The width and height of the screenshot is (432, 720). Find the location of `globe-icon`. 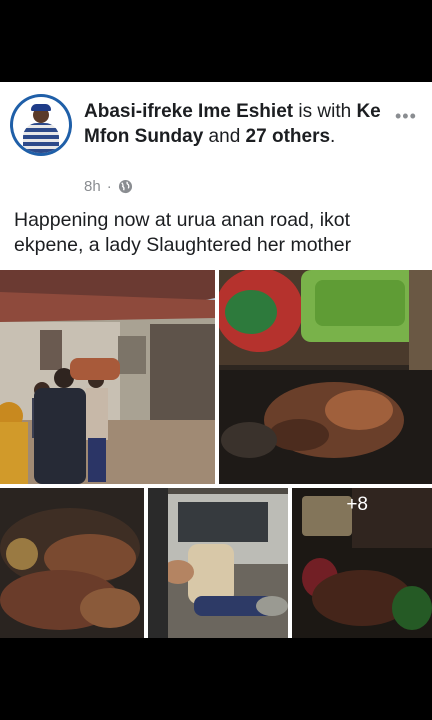

globe-icon is located at coordinates (125, 186).